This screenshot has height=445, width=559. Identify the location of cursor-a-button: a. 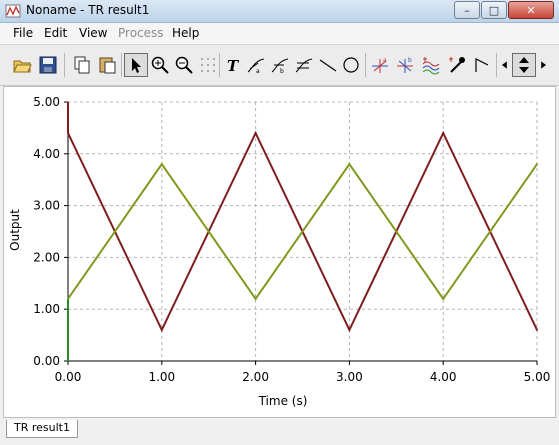
(256, 65).